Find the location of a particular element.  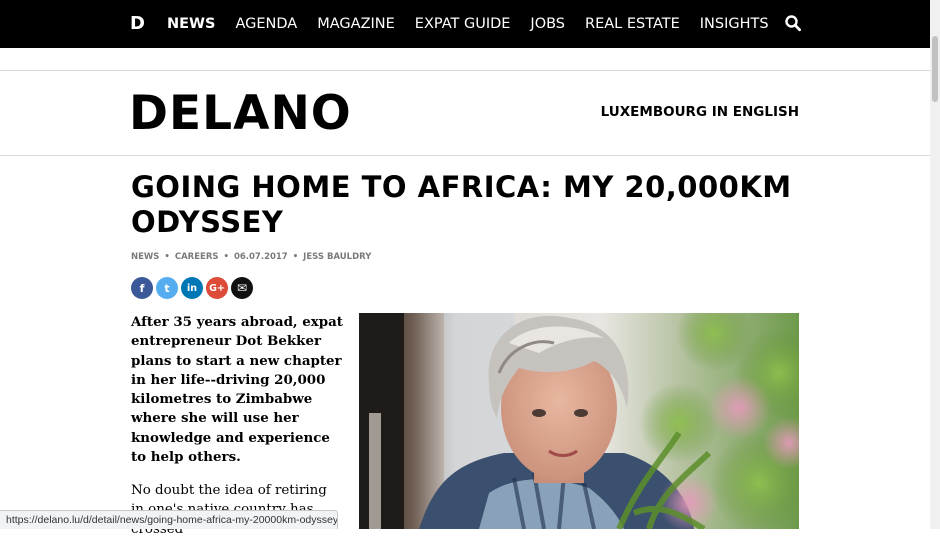

nav-item-jobs: JOBS is located at coordinates (547, 24).